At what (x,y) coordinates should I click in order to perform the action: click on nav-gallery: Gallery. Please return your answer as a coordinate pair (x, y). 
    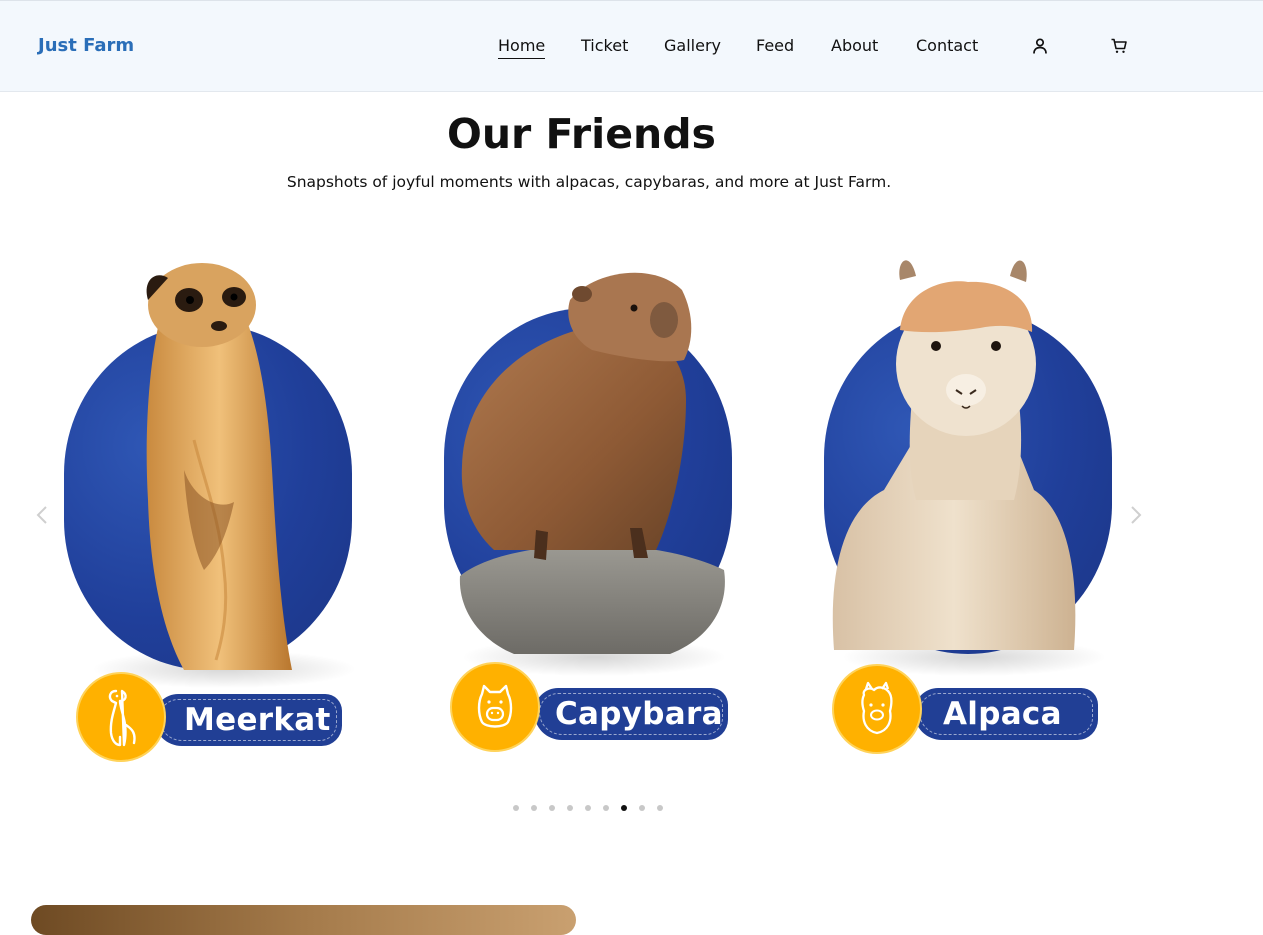
    Looking at the image, I should click on (692, 47).